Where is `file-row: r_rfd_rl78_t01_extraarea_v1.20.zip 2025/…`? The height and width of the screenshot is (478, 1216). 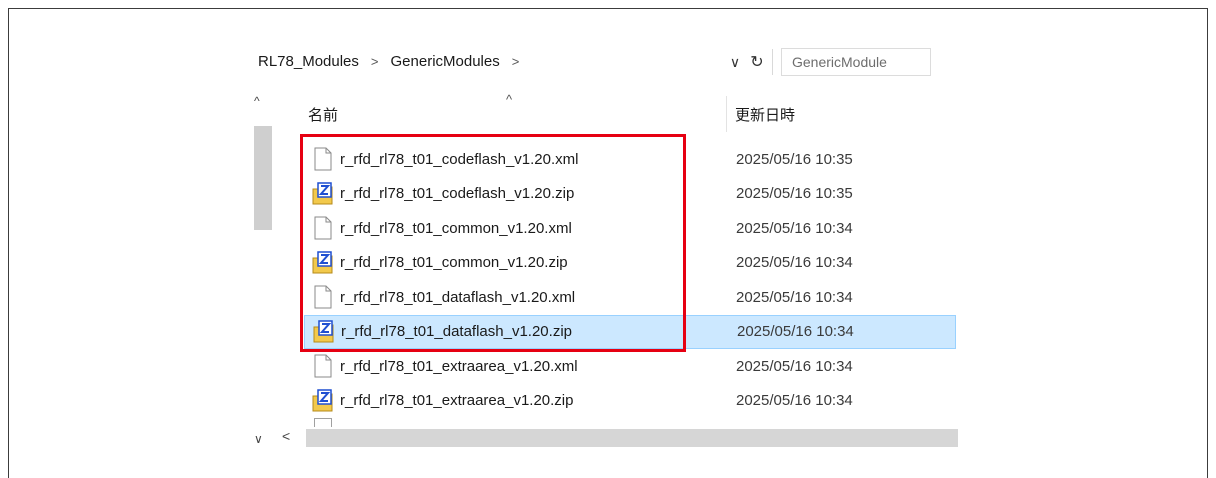
file-row: r_rfd_rl78_t01_extraarea_v1.20.zip 2025/… is located at coordinates (630, 401).